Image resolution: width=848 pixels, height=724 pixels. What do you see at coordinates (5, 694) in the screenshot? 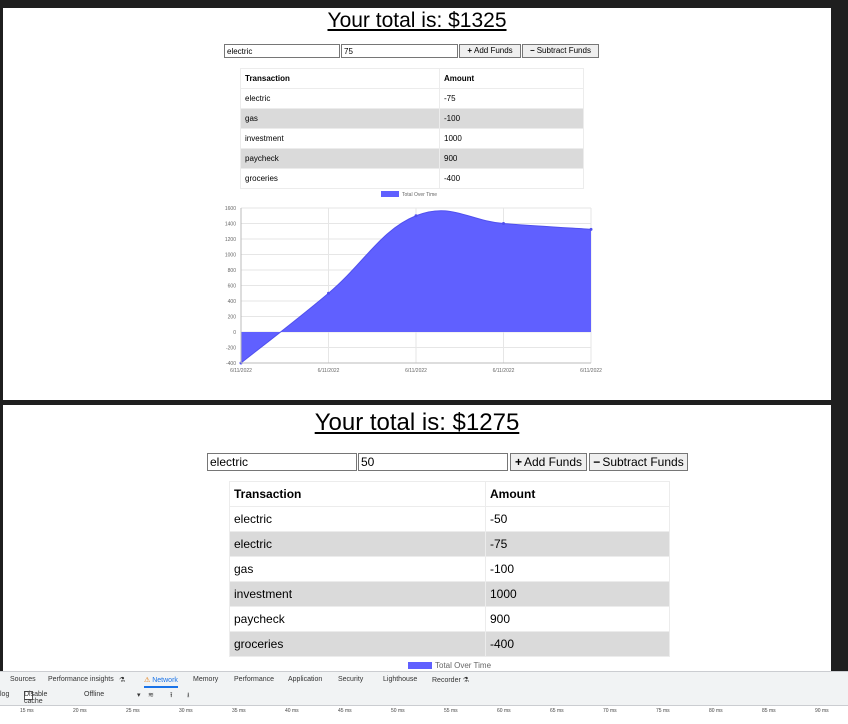
I see `preserve-log-label: log` at bounding box center [5, 694].